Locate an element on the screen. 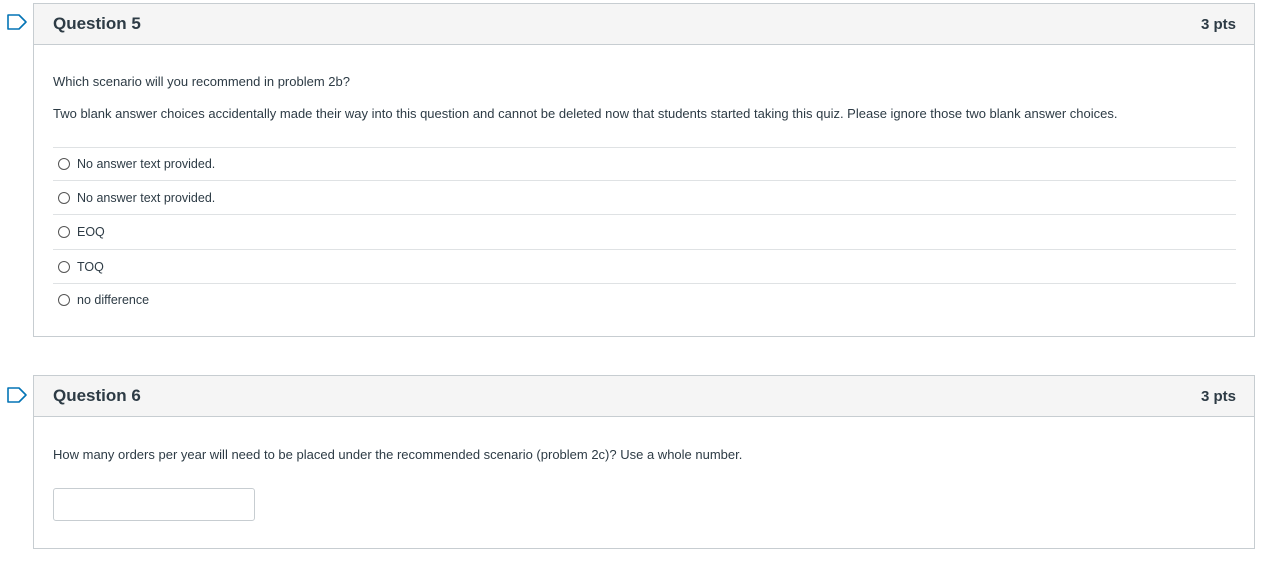  answer-option: EOQ is located at coordinates (644, 231).